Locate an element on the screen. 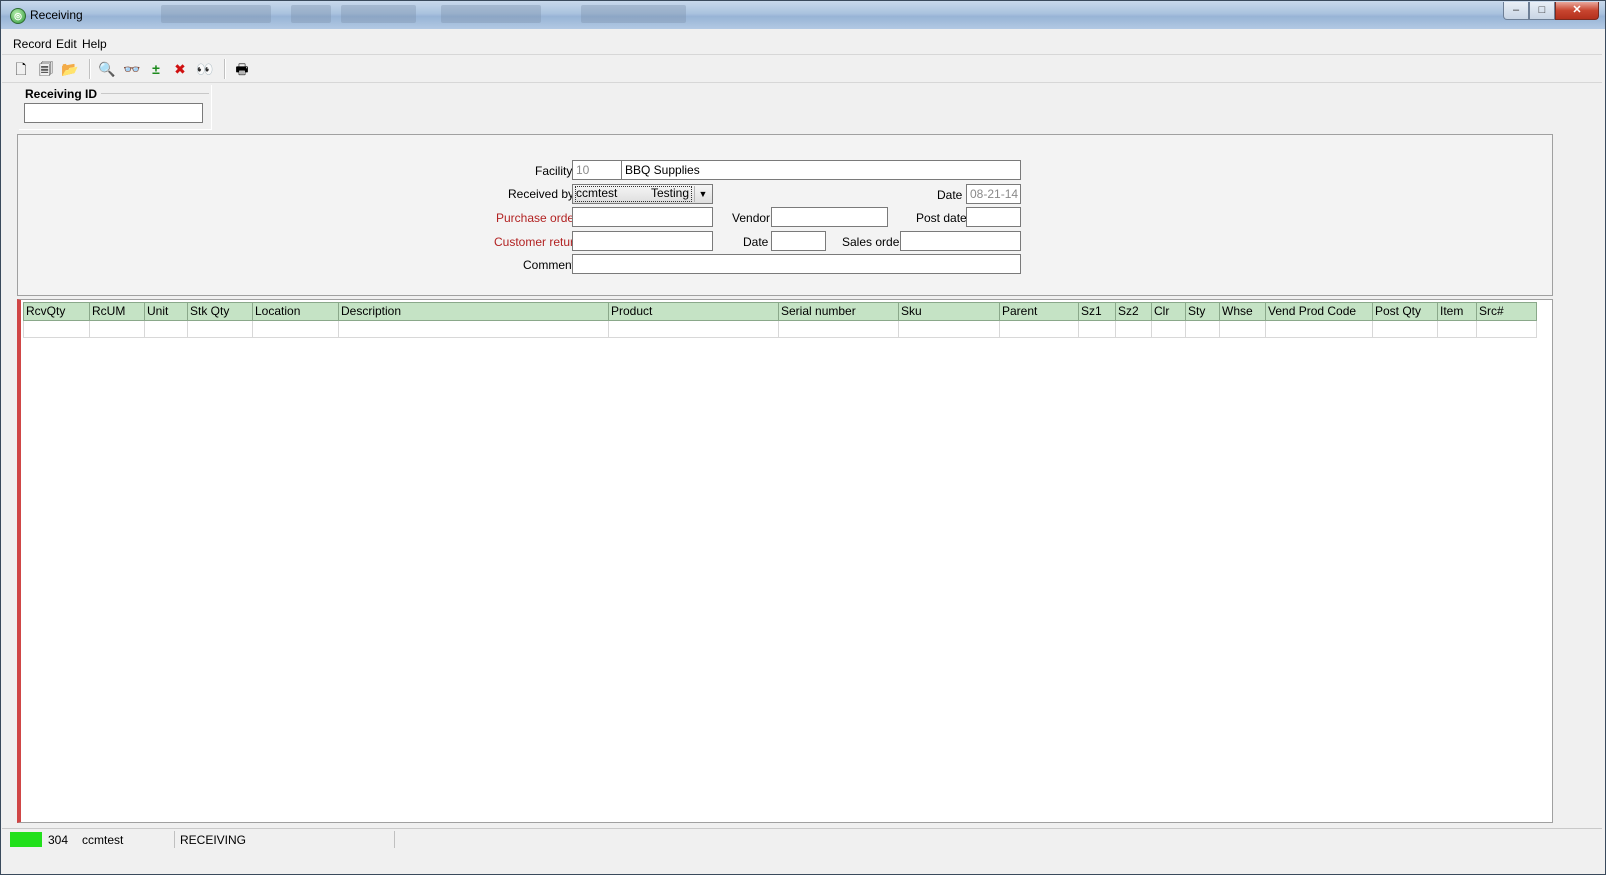 The height and width of the screenshot is (875, 1606). column-header: Description is located at coordinates (474, 311).